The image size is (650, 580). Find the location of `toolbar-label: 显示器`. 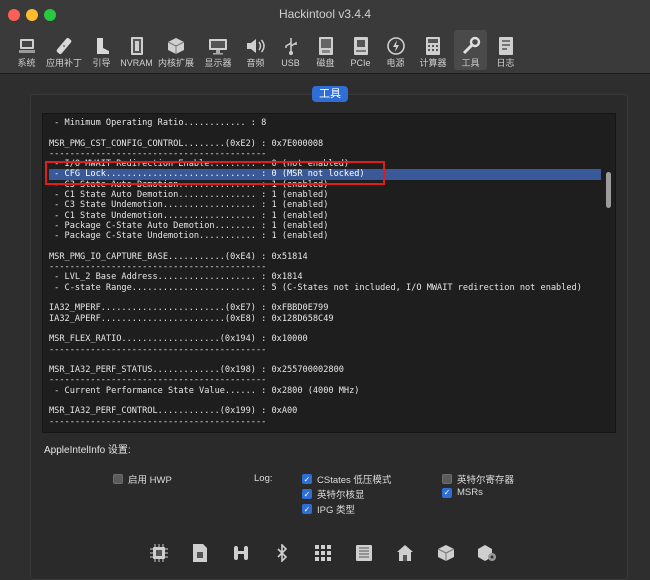

toolbar-label: 显示器 is located at coordinates (218, 63).